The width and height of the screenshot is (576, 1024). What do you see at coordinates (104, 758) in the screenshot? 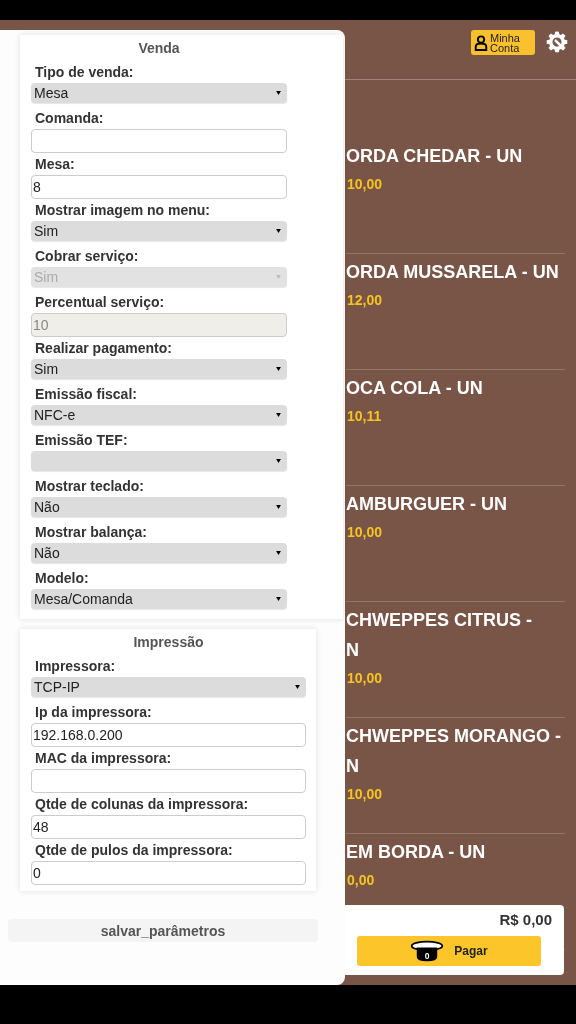
I see `field-label: MAC da impressora:` at bounding box center [104, 758].